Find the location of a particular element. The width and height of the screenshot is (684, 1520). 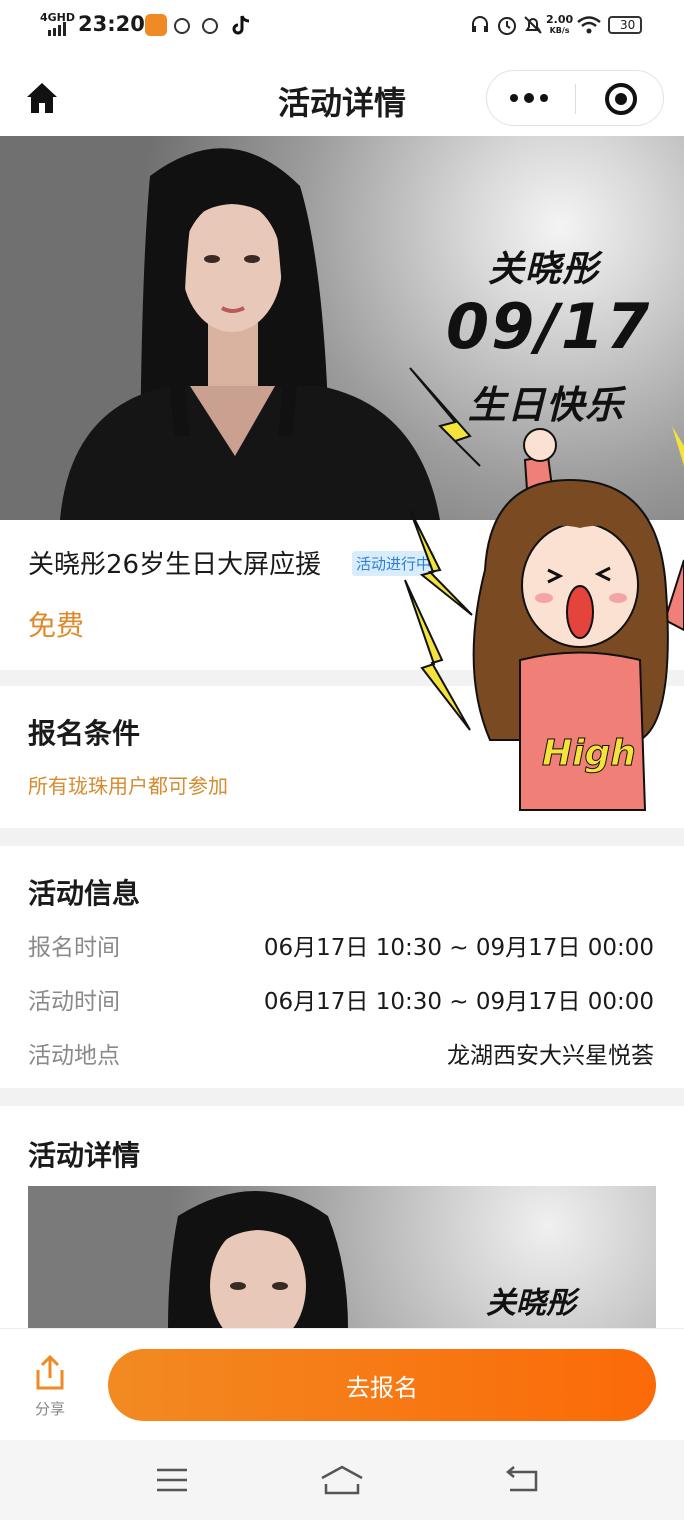

event-location-label: 活动地点 is located at coordinates (74, 1056).